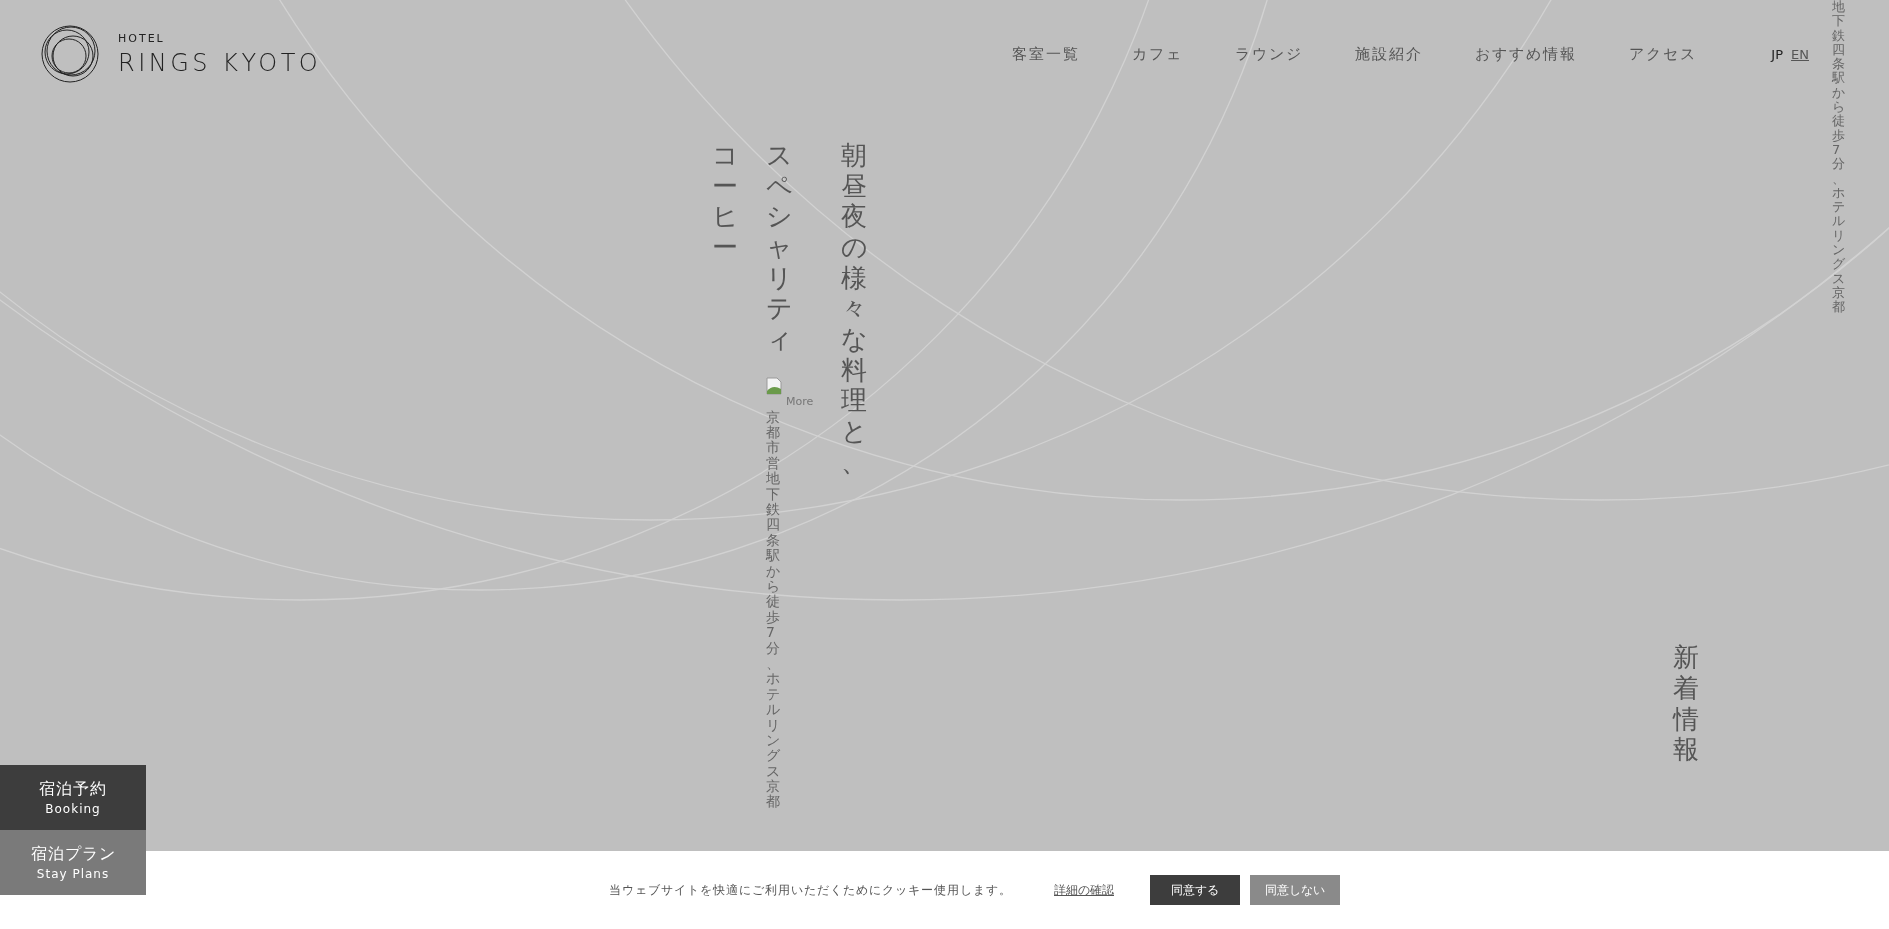 The height and width of the screenshot is (929, 1889). I want to click on hero-caption: 京都市営地下鉄四条駅から徒歩7分、ホテルリングス京都, so click(773, 609).